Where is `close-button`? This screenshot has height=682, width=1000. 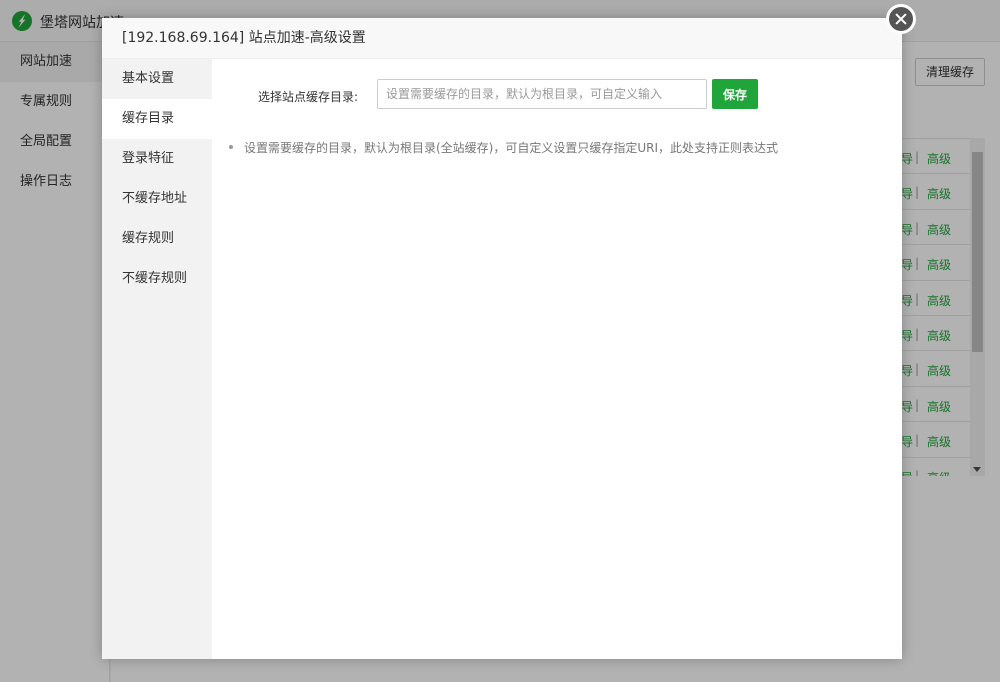 close-button is located at coordinates (901, 19).